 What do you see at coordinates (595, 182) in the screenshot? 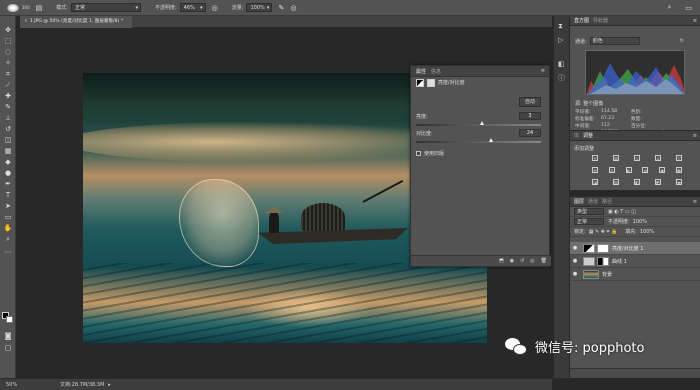
I see `invert-icon: ◪` at bounding box center [595, 182].